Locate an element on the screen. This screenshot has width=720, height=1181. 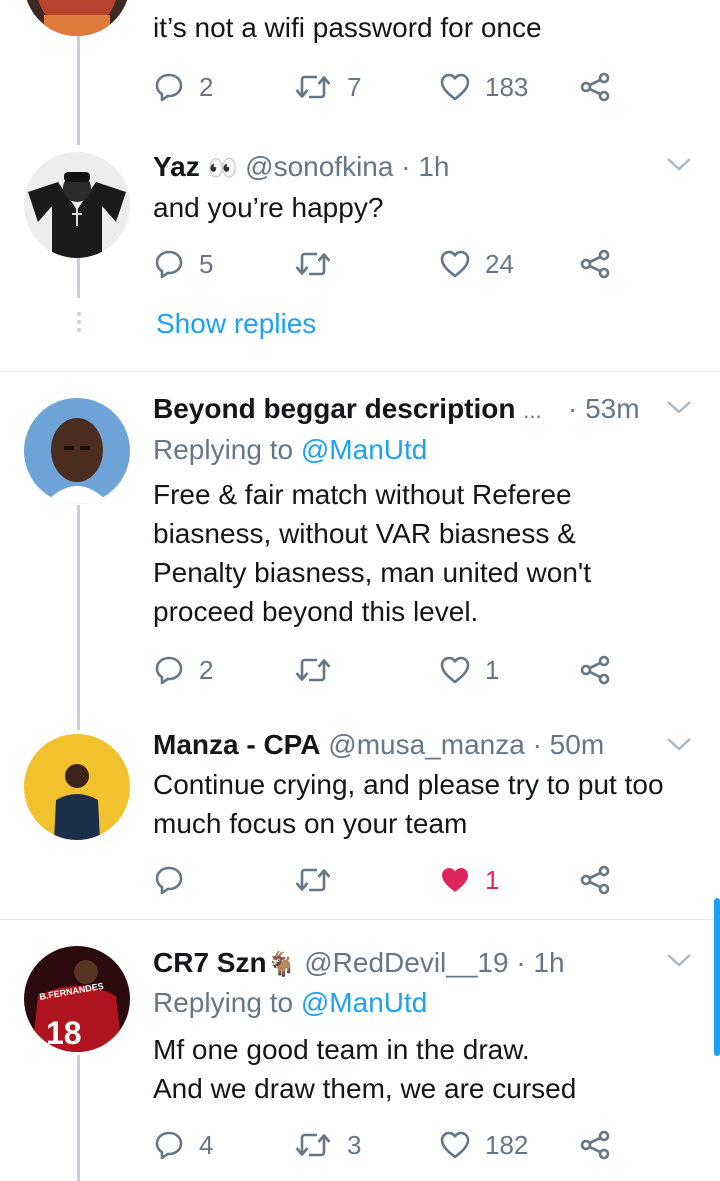
handle: @RedDevil__19 is located at coordinates (406, 962).